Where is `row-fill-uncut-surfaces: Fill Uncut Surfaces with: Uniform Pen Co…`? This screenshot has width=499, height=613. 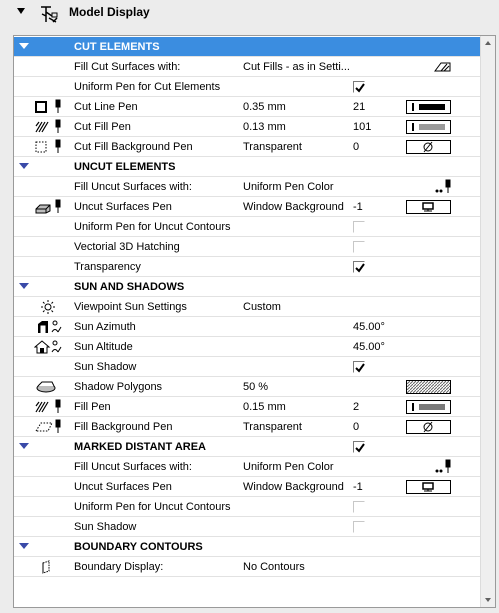
row-fill-uncut-surfaces: Fill Uncut Surfaces with: Uniform Pen Co… is located at coordinates (247, 187).